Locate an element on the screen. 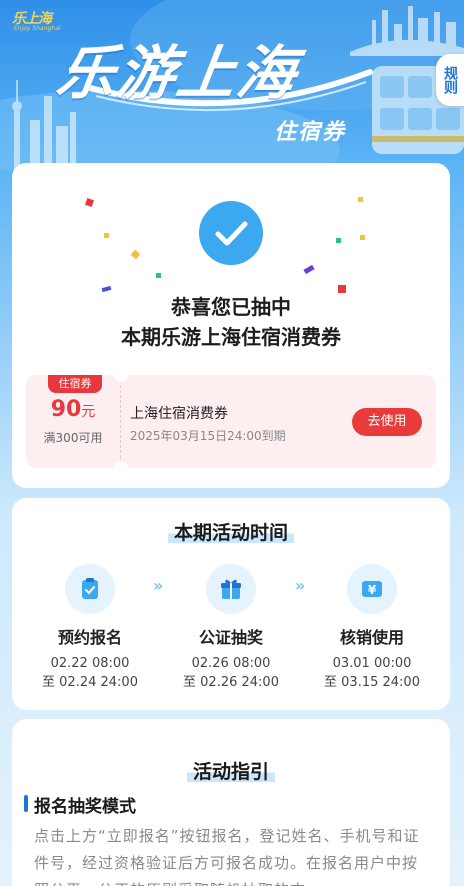 This screenshot has height=886, width=464. win-message-line1: 恭喜您已抽中 is located at coordinates (231, 307).